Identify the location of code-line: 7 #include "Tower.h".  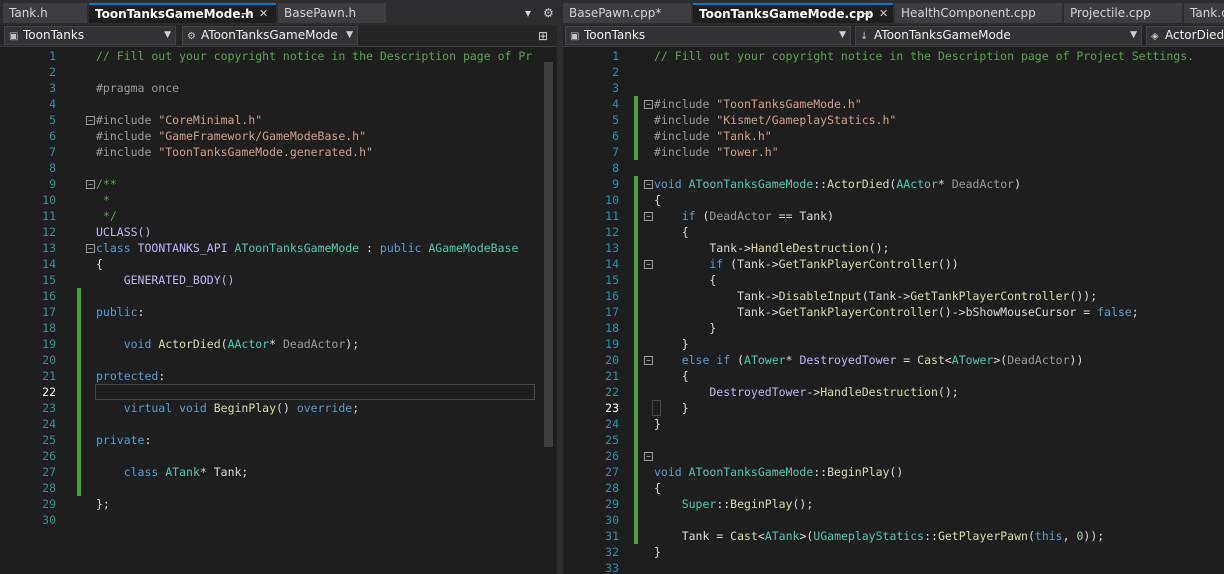
(893, 152).